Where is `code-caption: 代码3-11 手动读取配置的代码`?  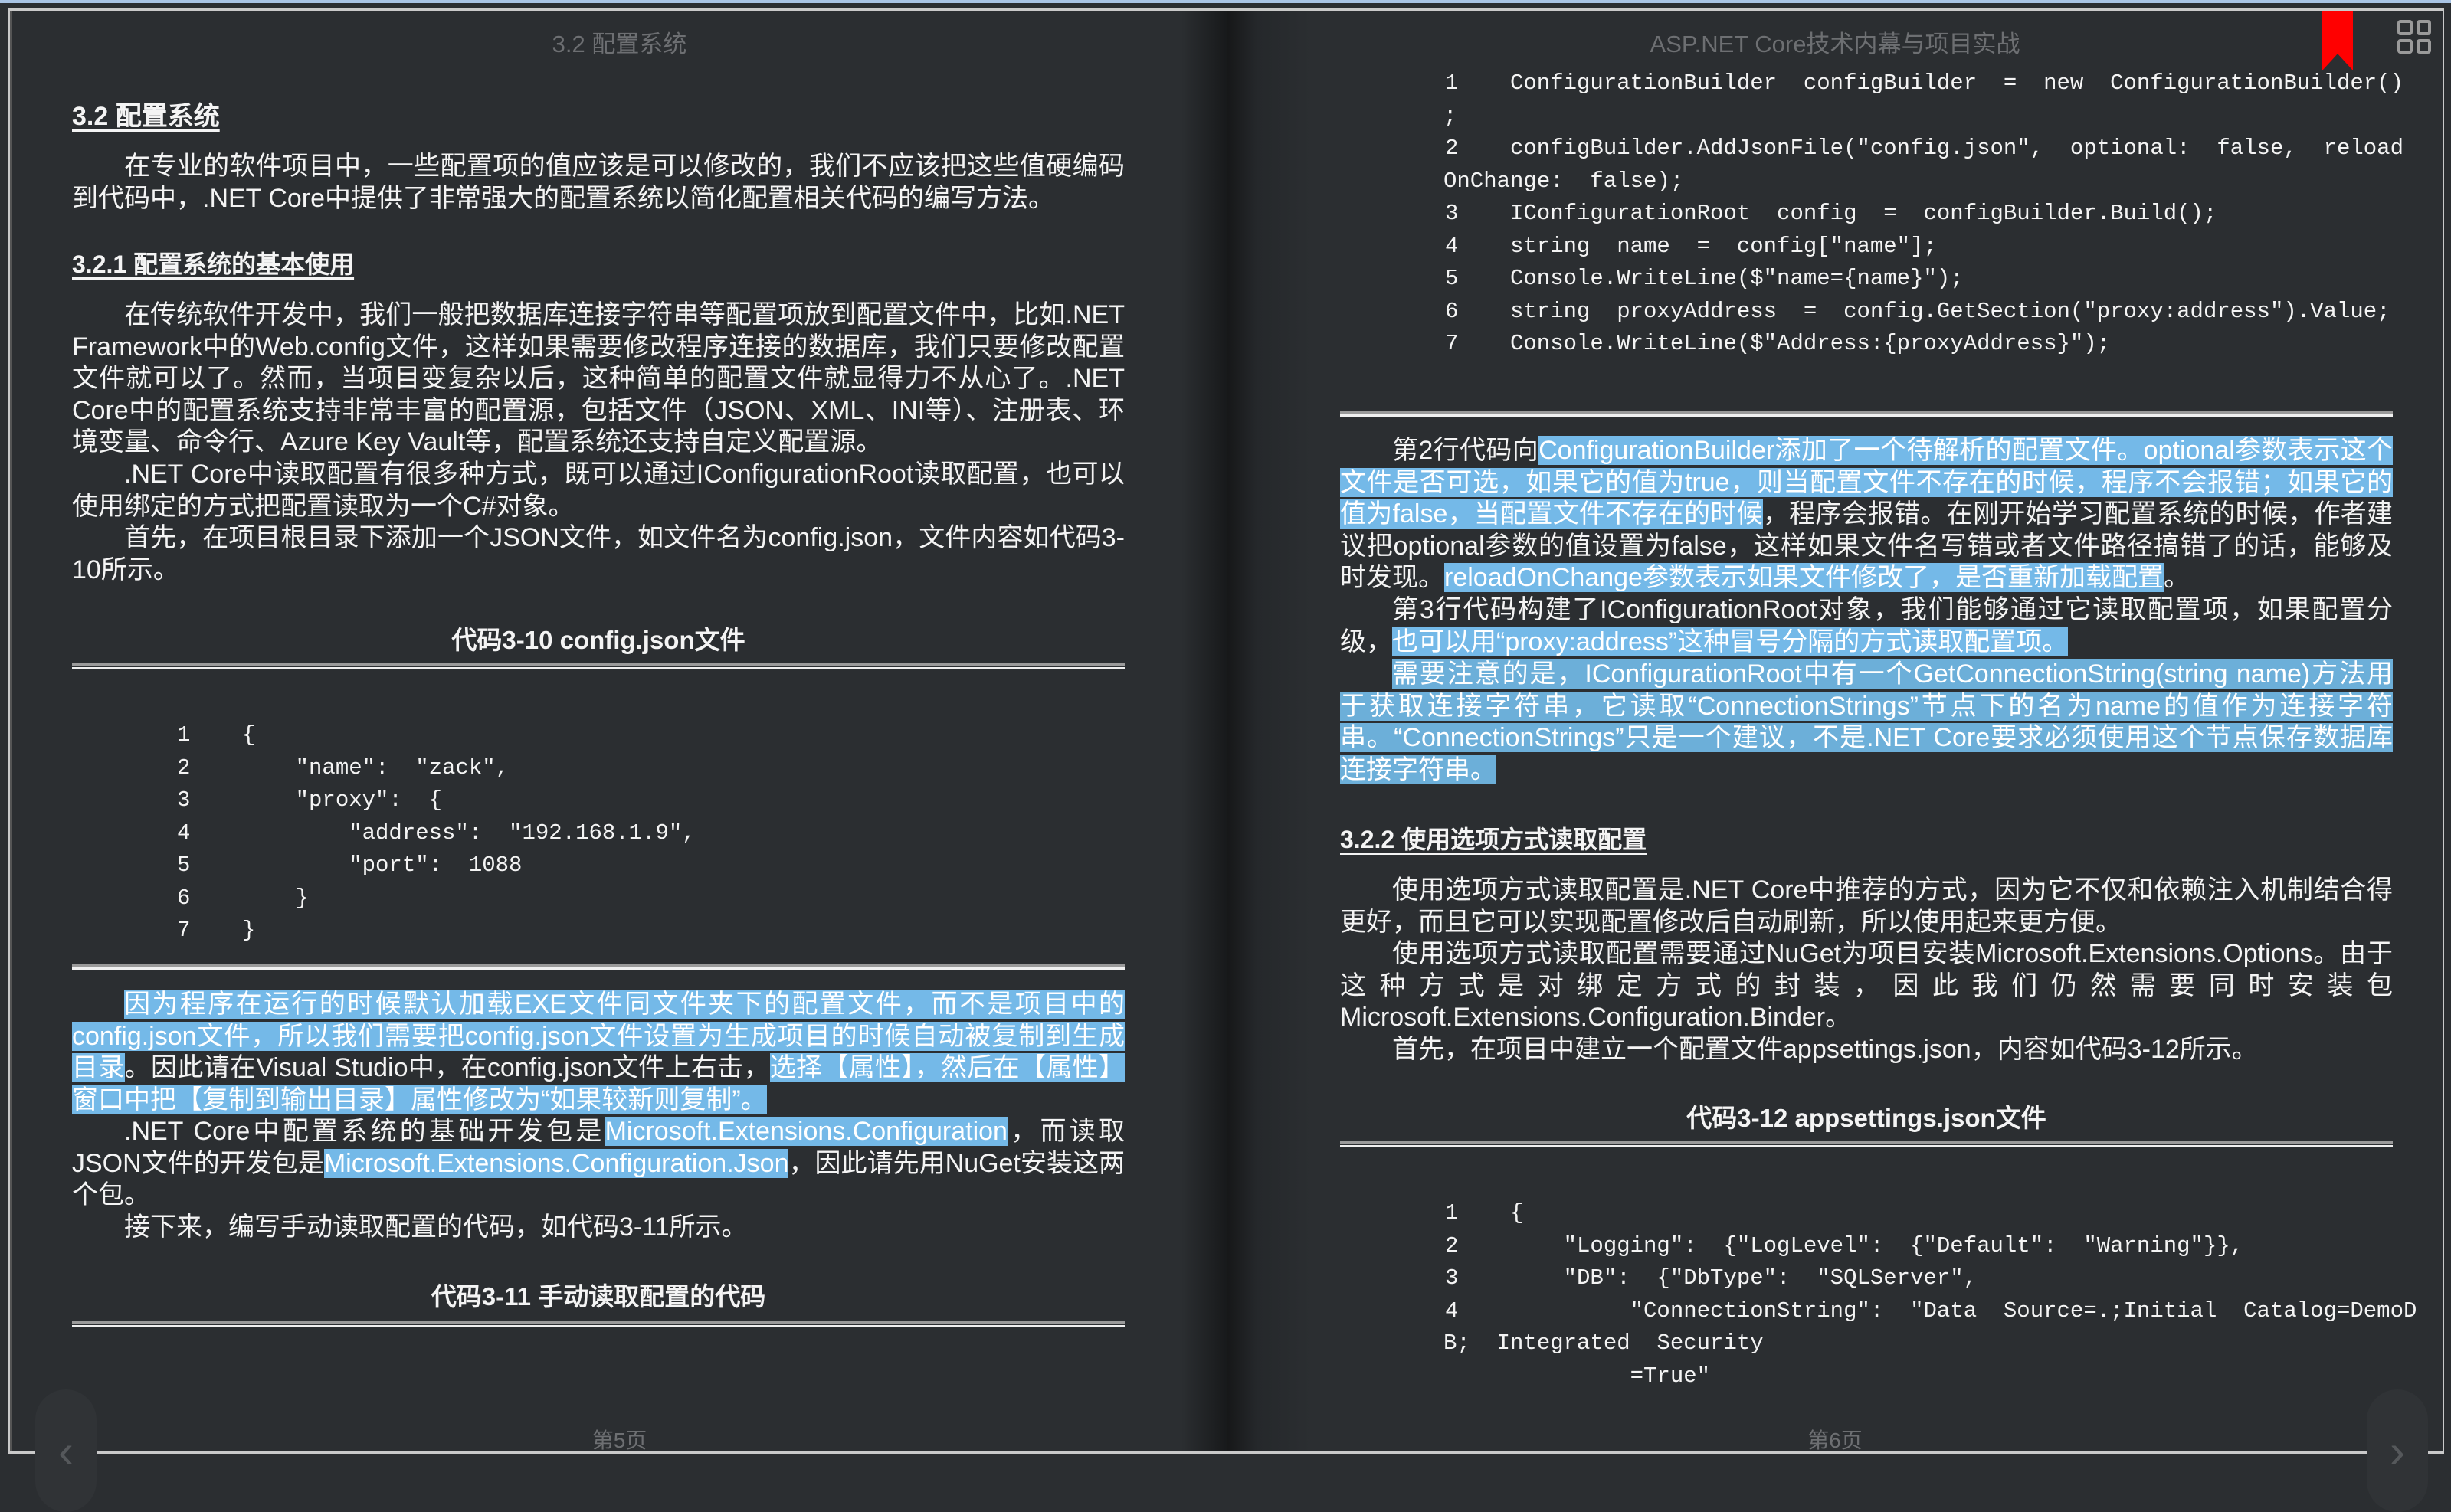
code-caption: 代码3-11 手动读取配置的代码 is located at coordinates (599, 1296).